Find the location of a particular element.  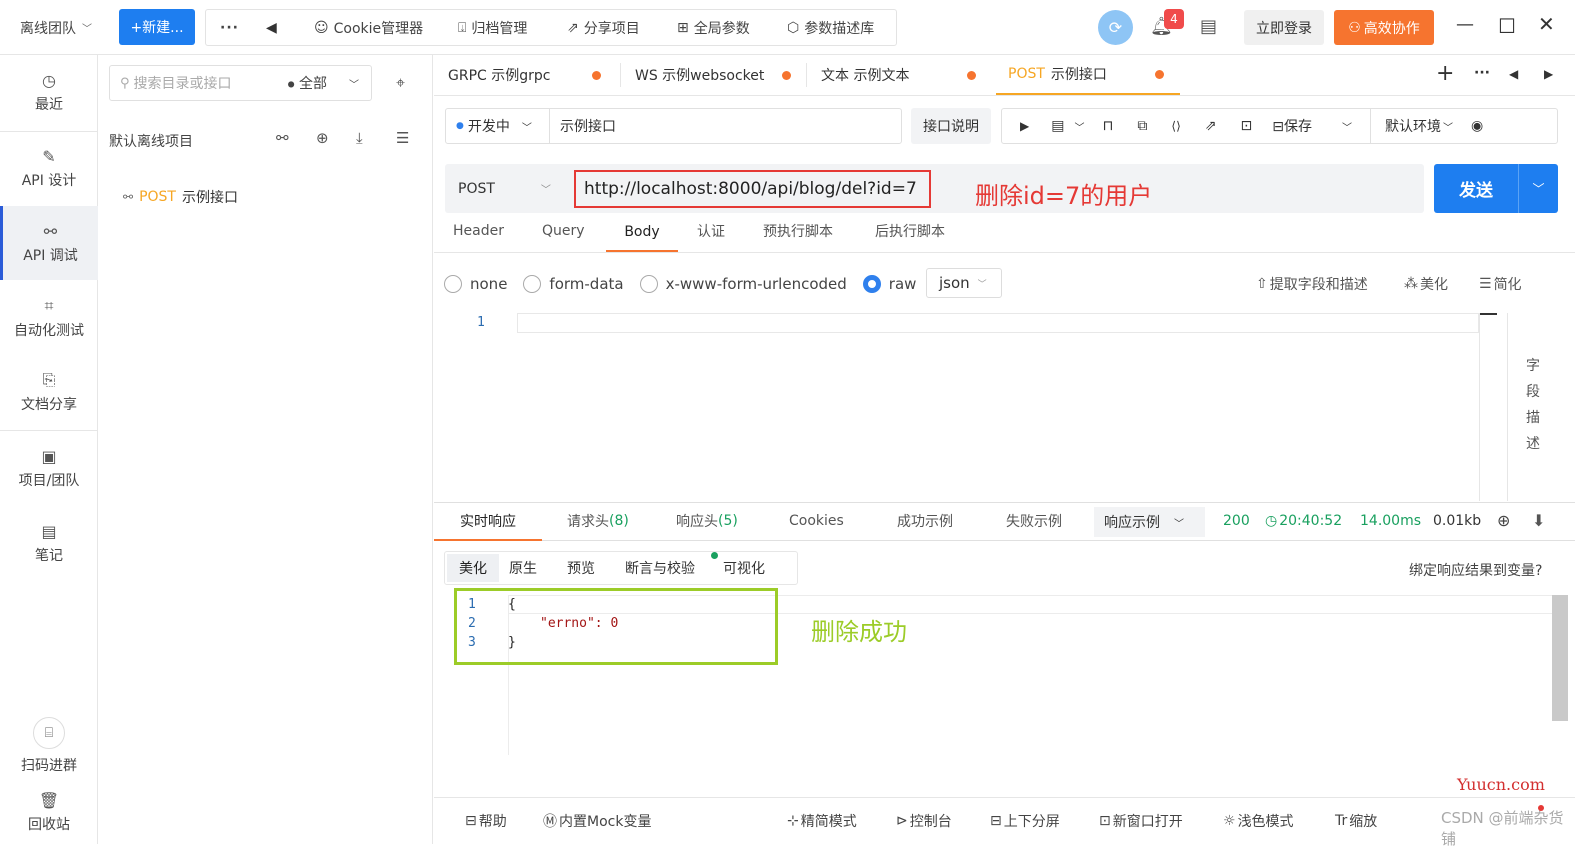

url-input: http://localhost:8000/api/blog/del?id=7 is located at coordinates (752, 189).